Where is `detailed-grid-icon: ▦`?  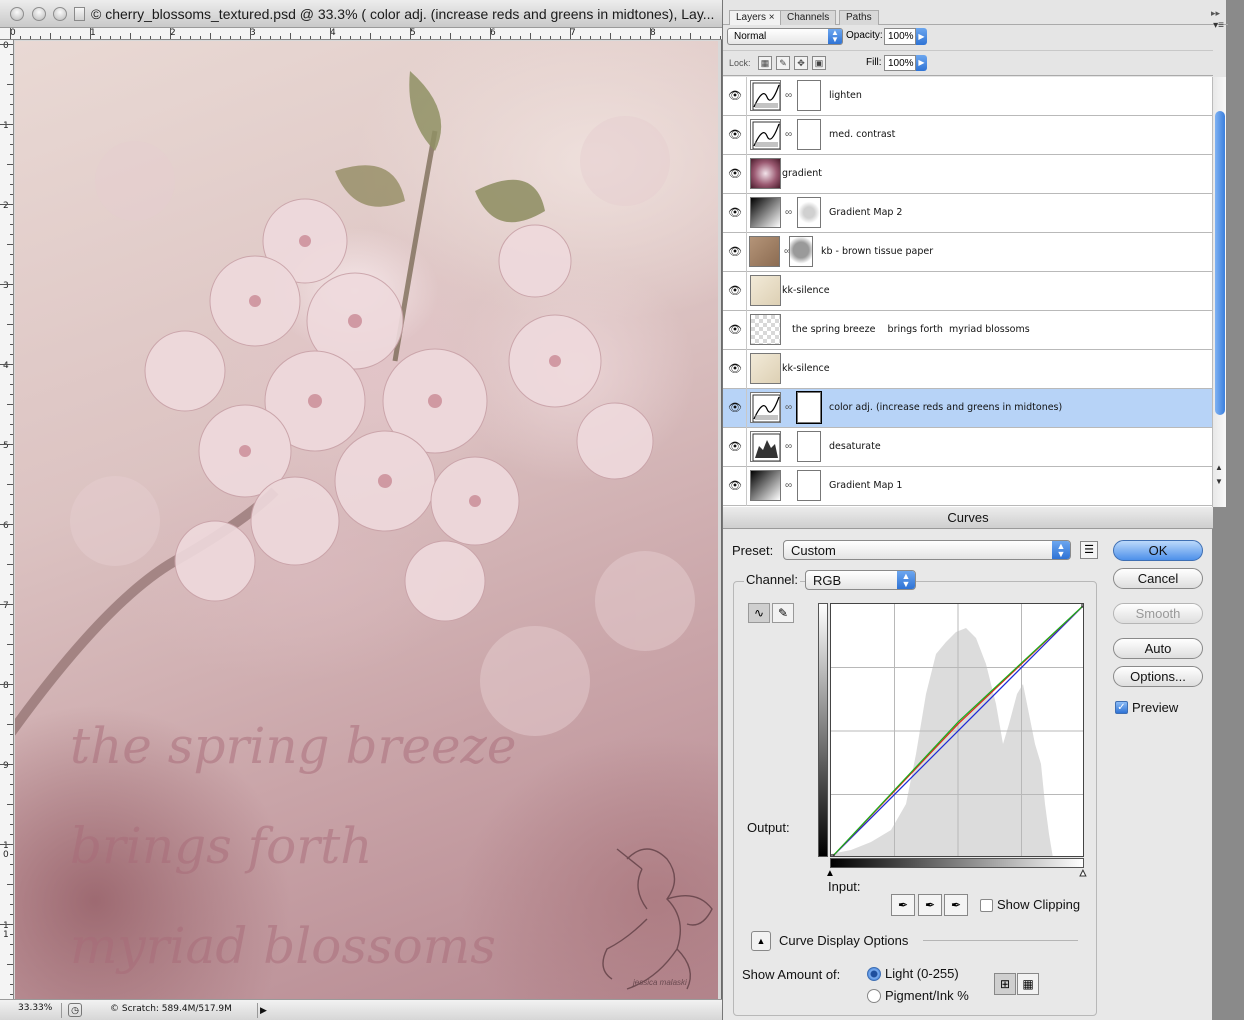
detailed-grid-icon: ▦ is located at coordinates (1028, 984).